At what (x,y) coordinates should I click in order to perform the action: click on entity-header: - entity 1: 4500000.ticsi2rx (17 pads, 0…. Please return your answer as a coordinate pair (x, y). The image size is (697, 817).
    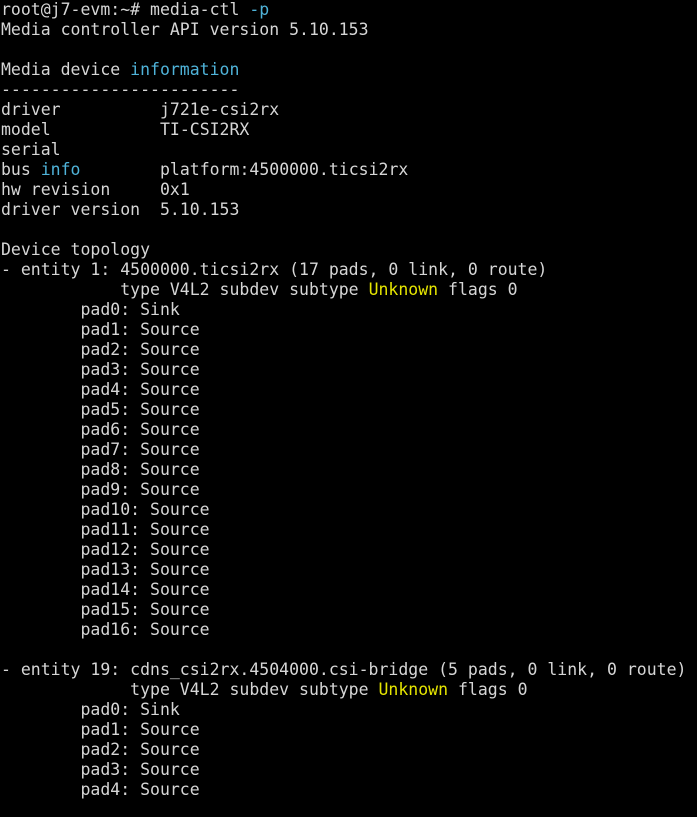
    Looking at the image, I should click on (274, 269).